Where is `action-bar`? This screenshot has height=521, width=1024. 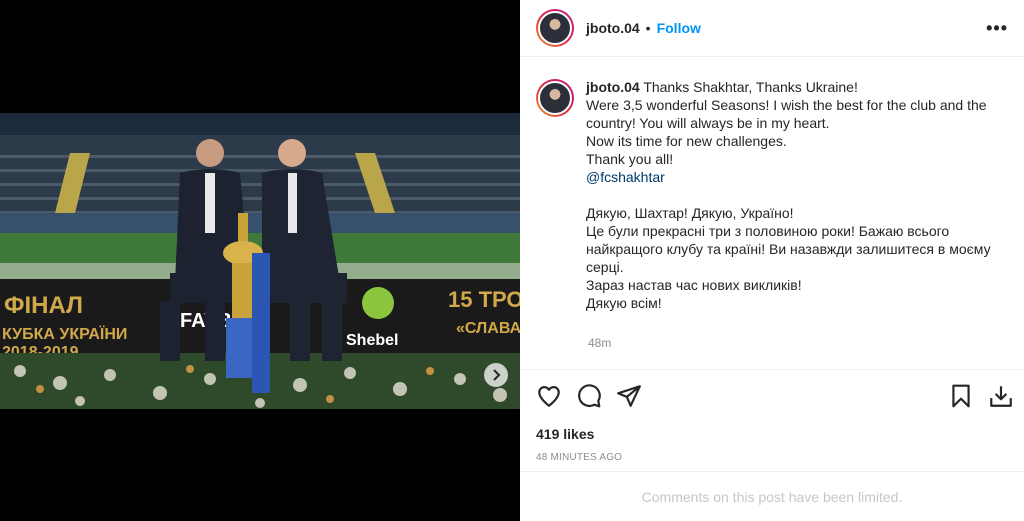
action-bar is located at coordinates (772, 396).